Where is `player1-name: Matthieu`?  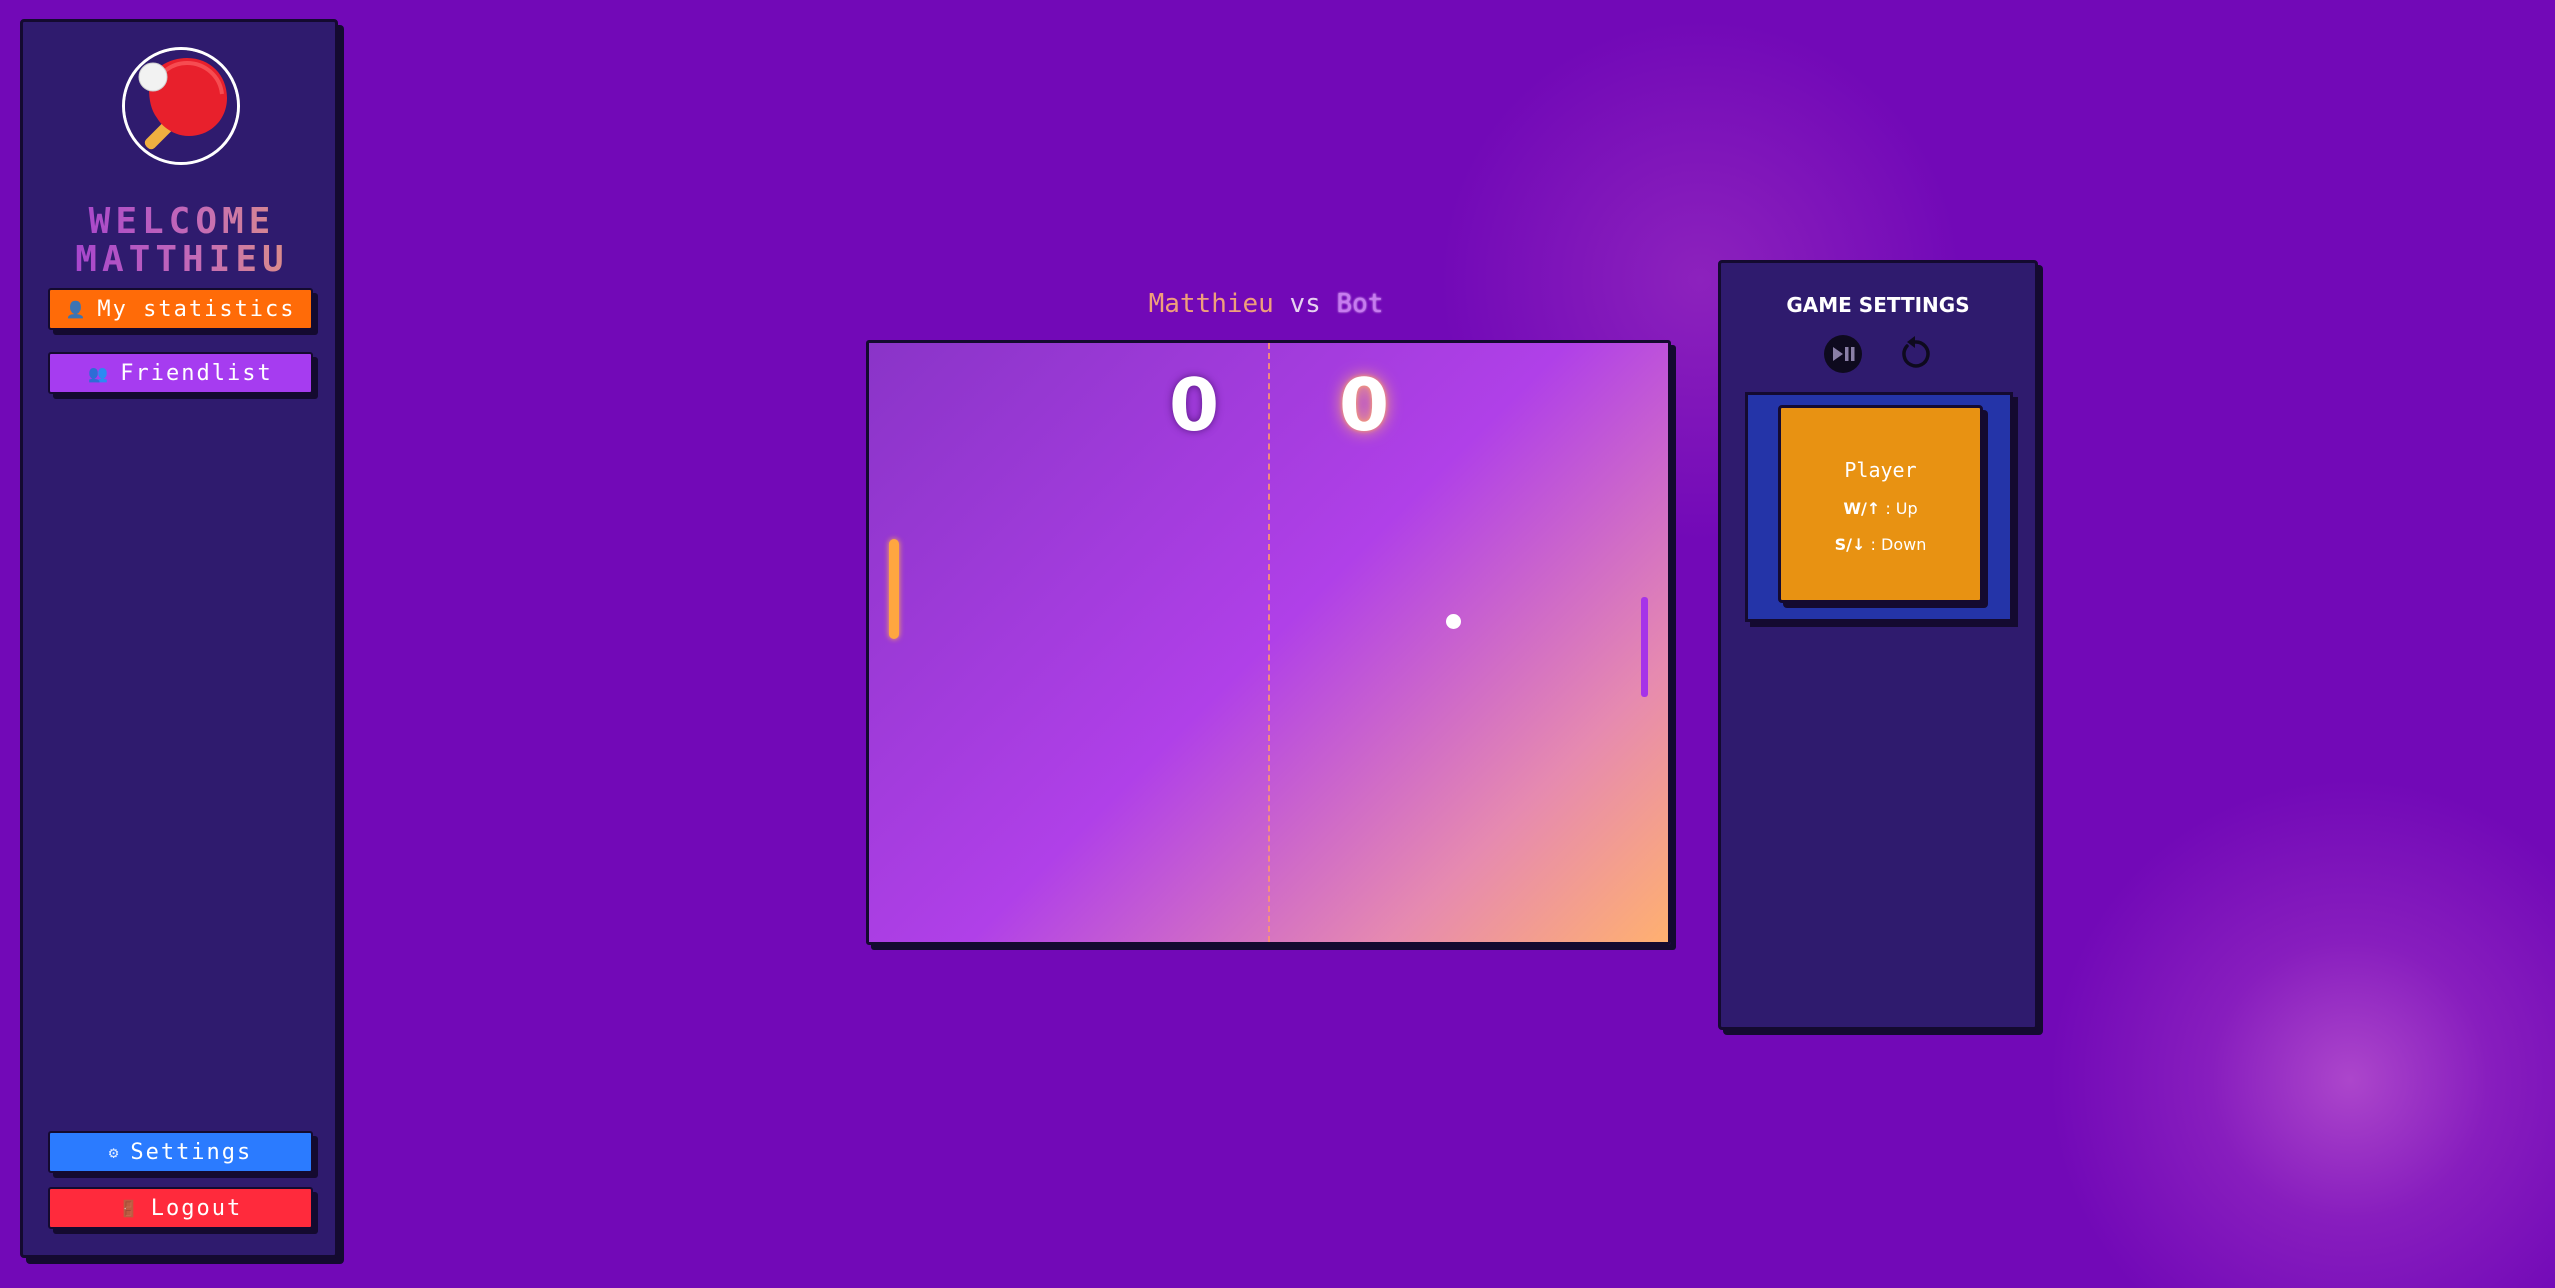
player1-name: Matthieu is located at coordinates (1211, 304).